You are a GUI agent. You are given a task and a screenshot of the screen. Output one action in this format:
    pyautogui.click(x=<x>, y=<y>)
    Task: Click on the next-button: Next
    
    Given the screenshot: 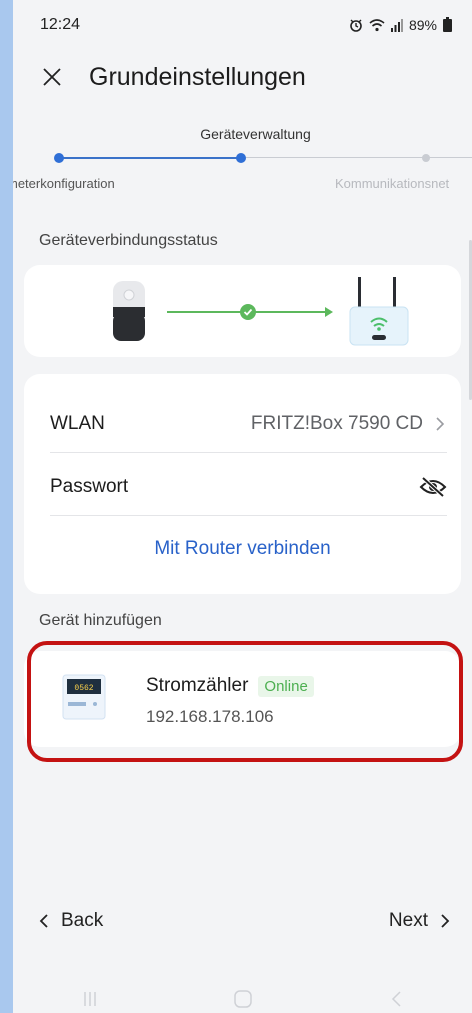 What is the action you would take?
    pyautogui.click(x=419, y=921)
    